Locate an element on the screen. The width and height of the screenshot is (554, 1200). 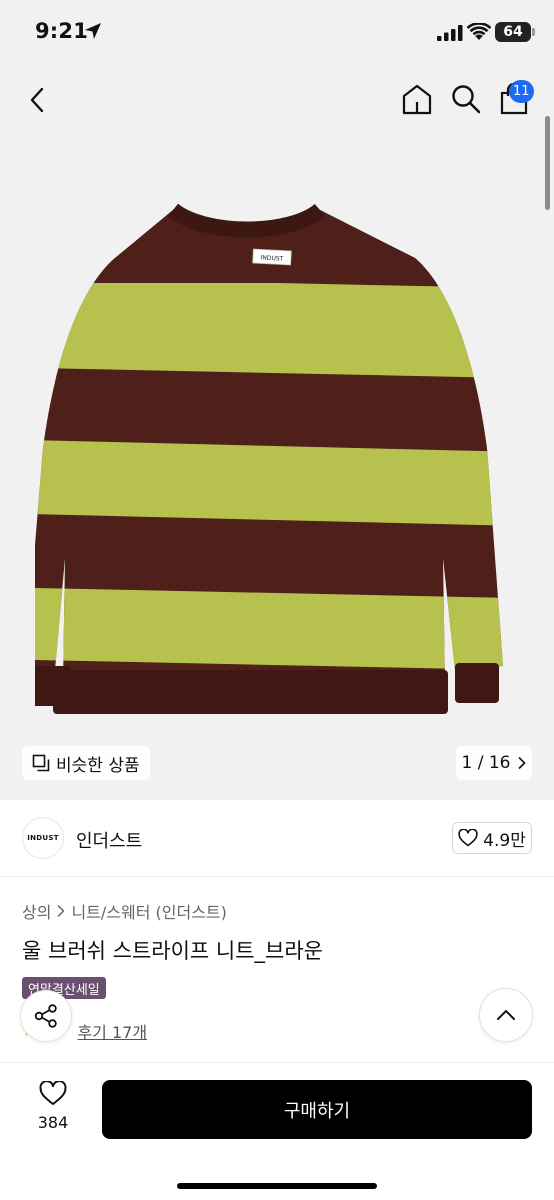
share-icon is located at coordinates (45, 1016).